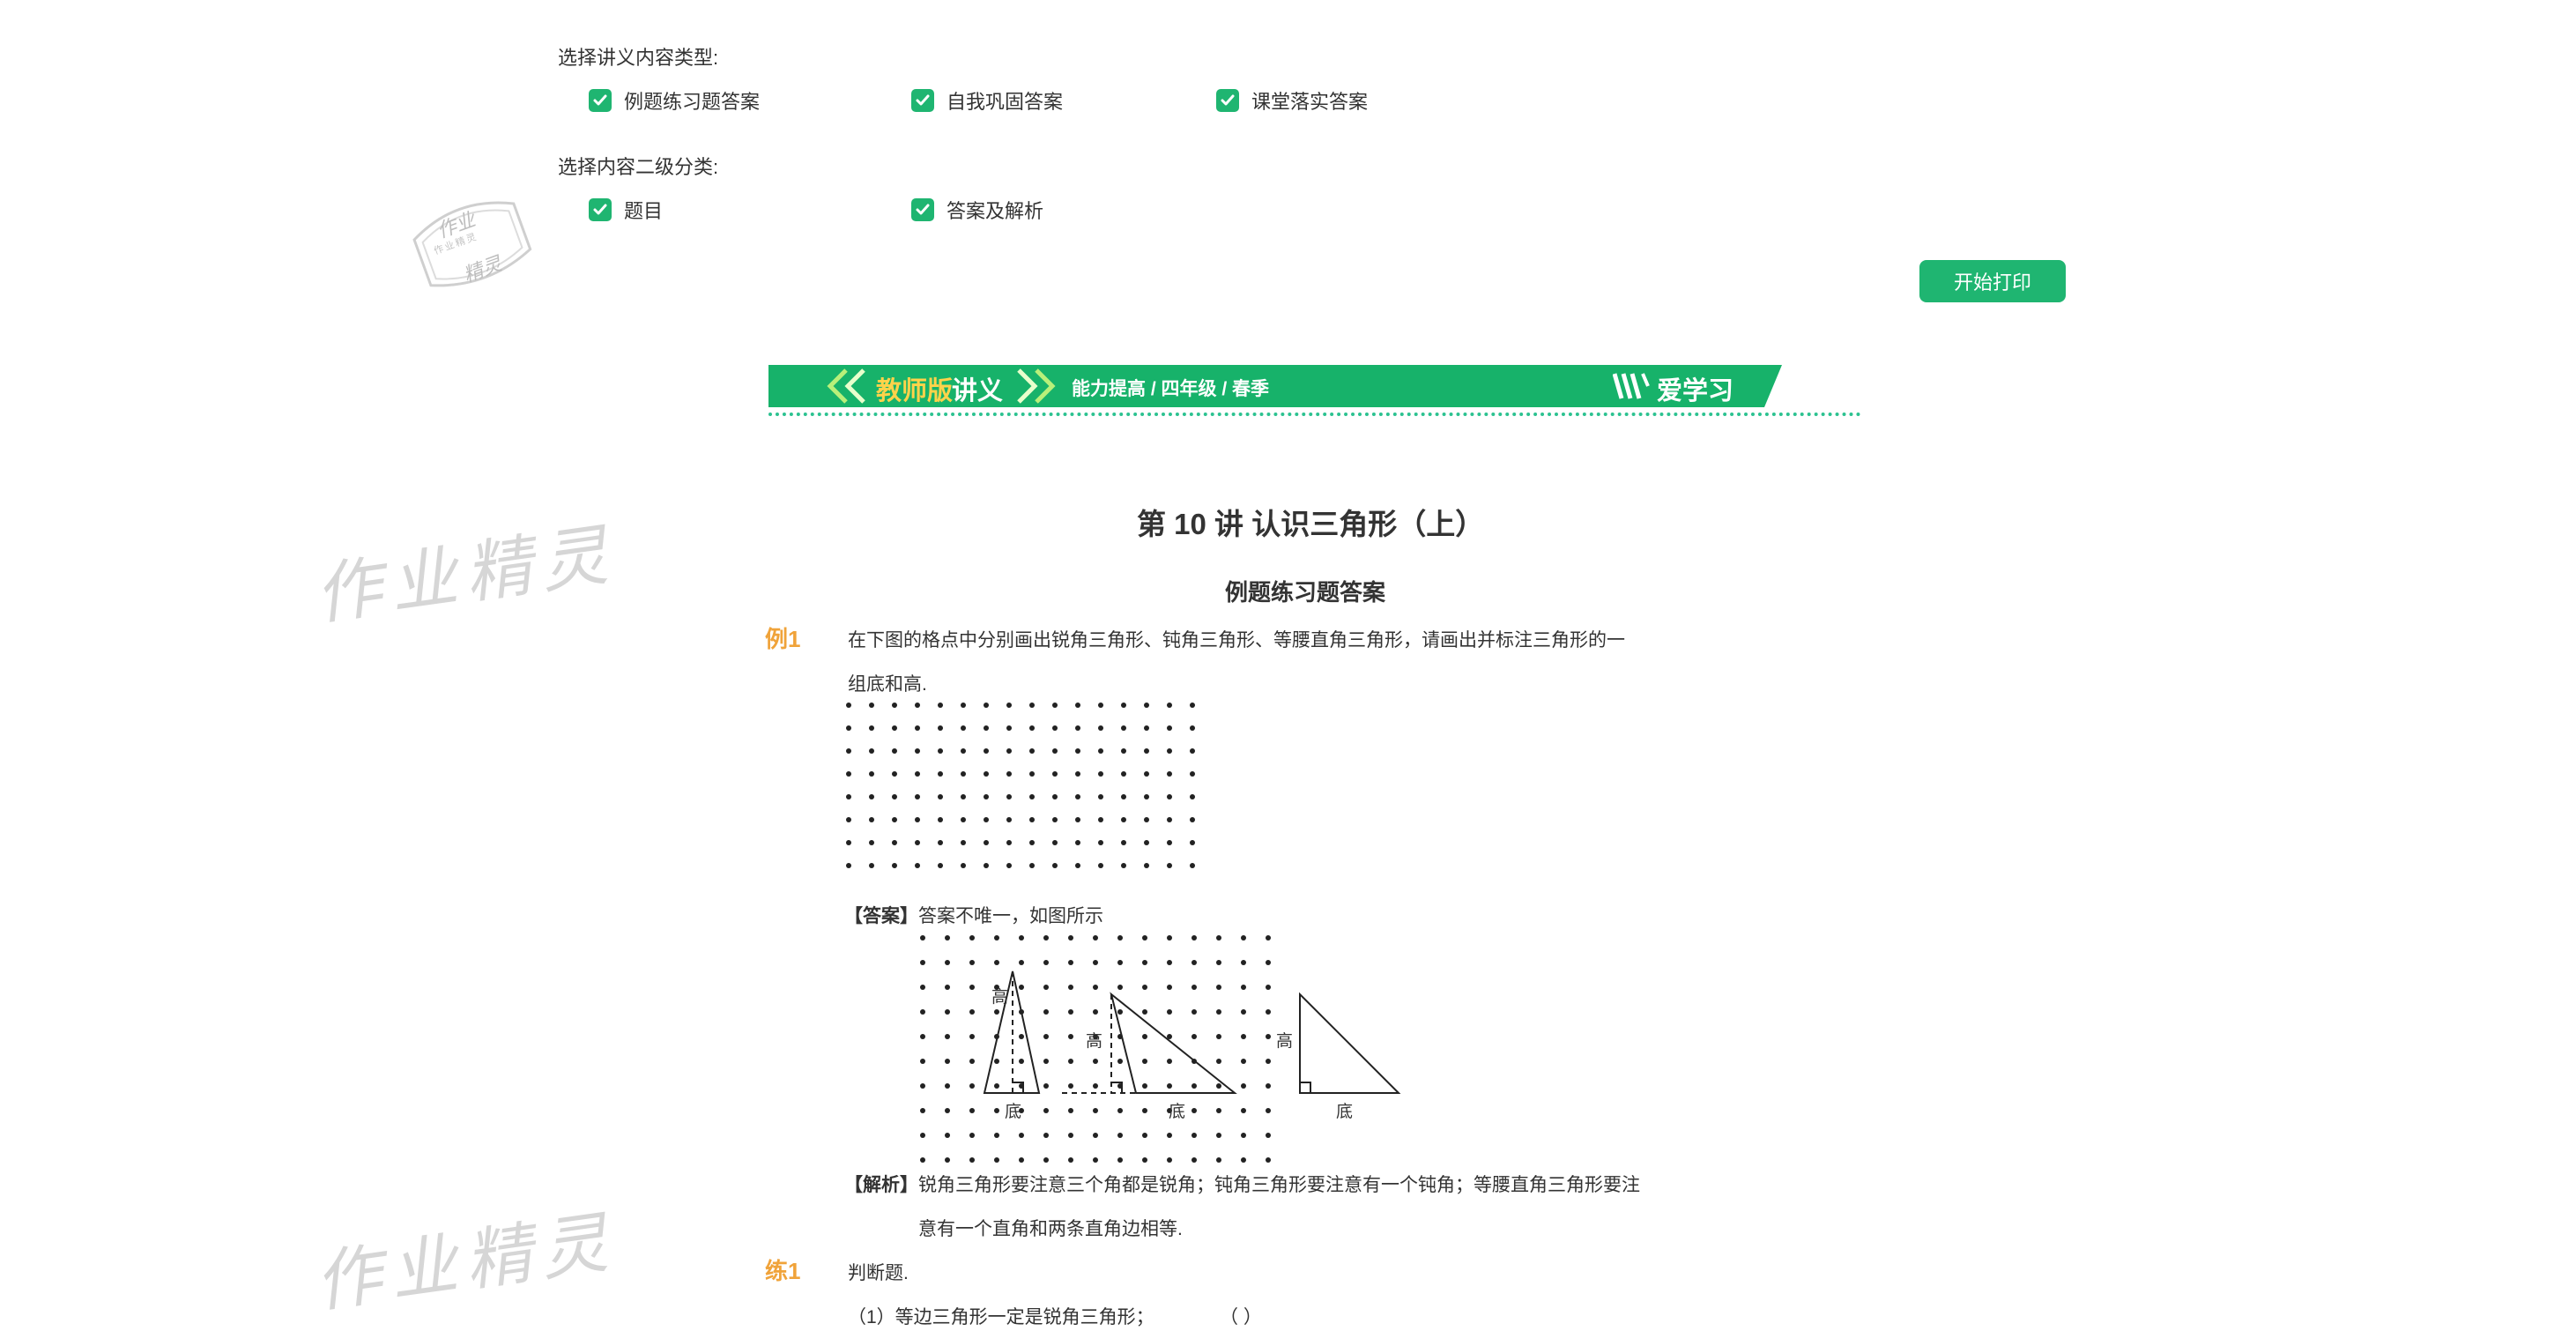  Describe the element at coordinates (1310, 102) in the screenshot. I see `checkbox-label: 课堂落实答案` at that location.